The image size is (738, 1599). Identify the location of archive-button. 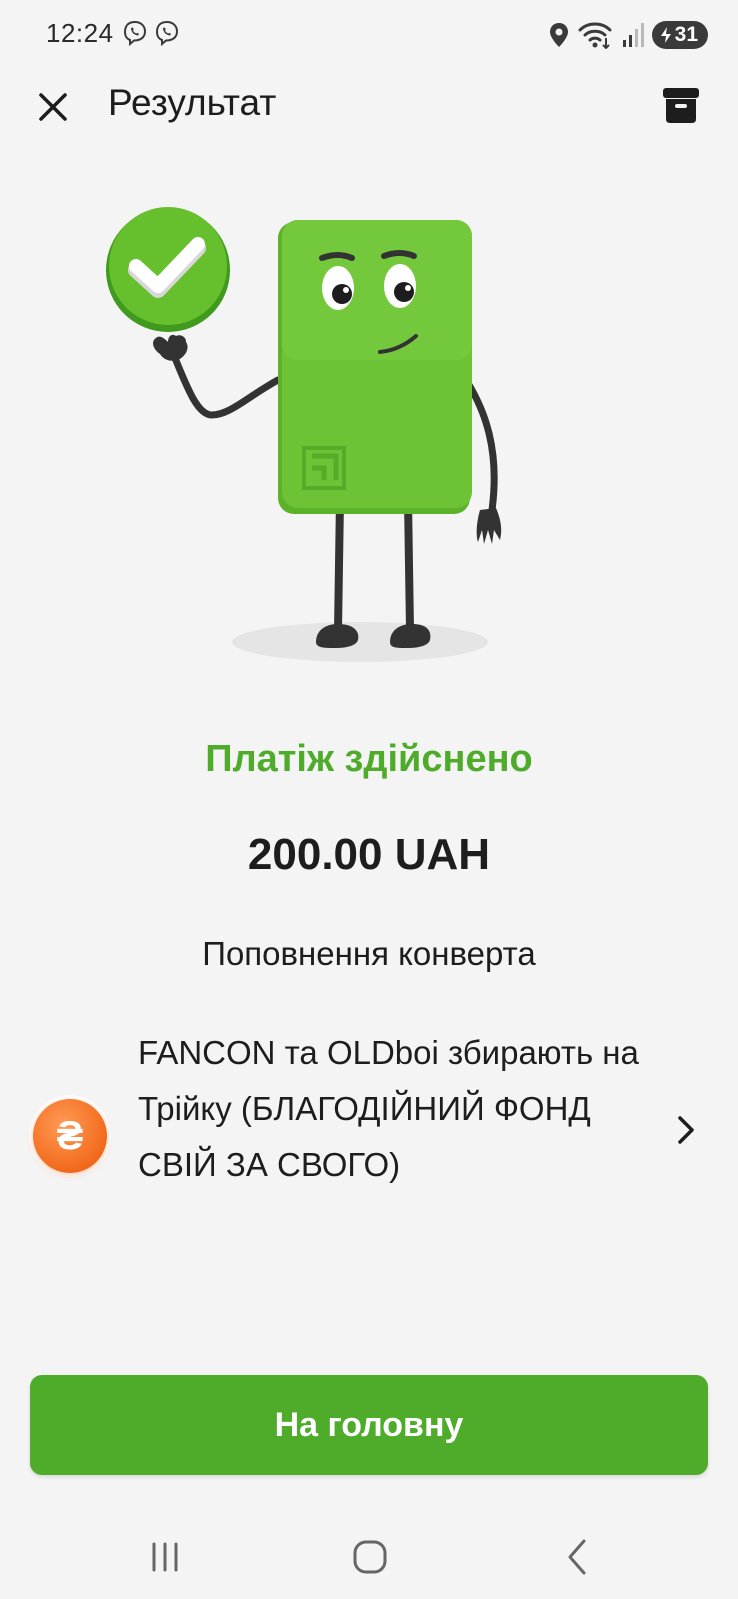
(681, 105).